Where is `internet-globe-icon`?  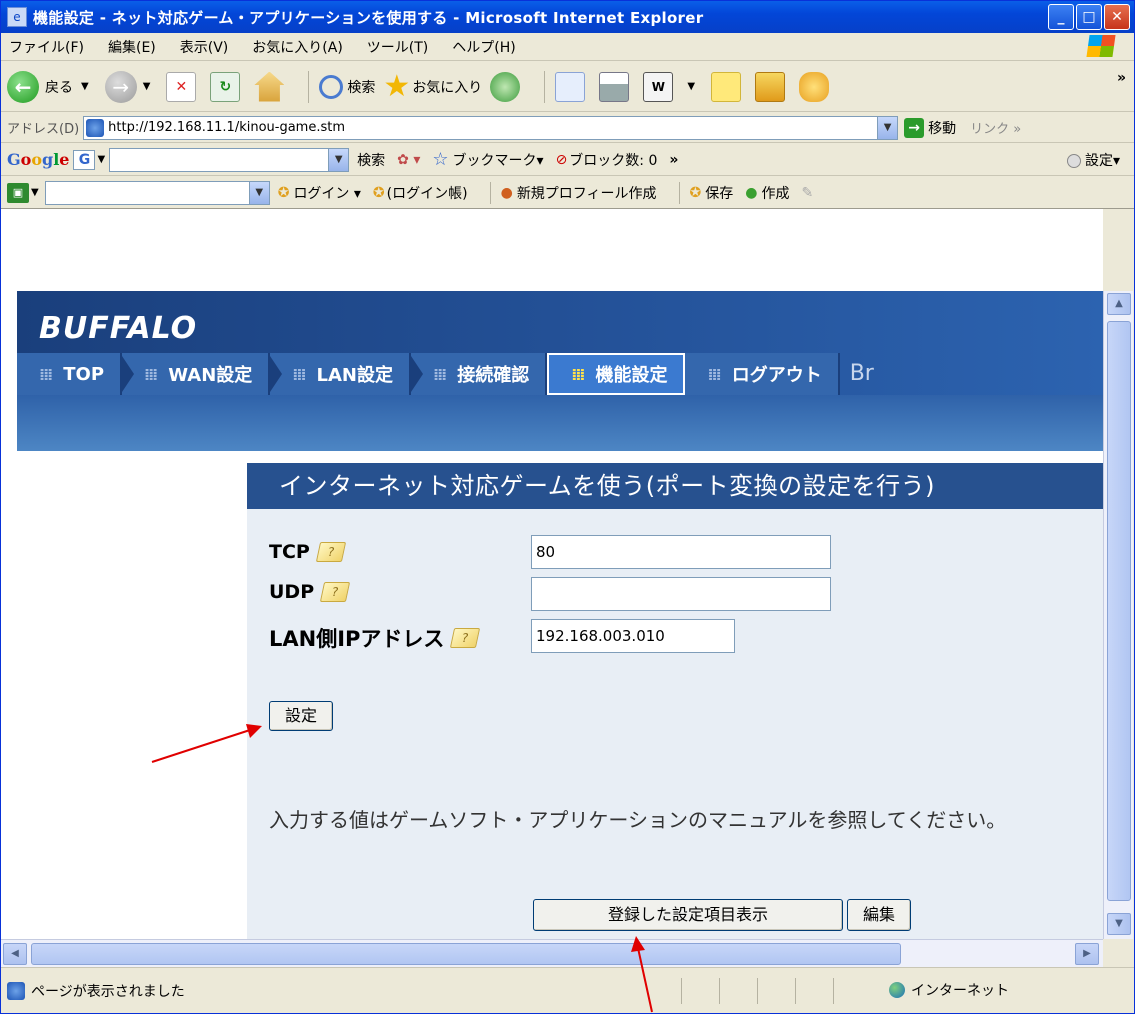
internet-globe-icon is located at coordinates (897, 990).